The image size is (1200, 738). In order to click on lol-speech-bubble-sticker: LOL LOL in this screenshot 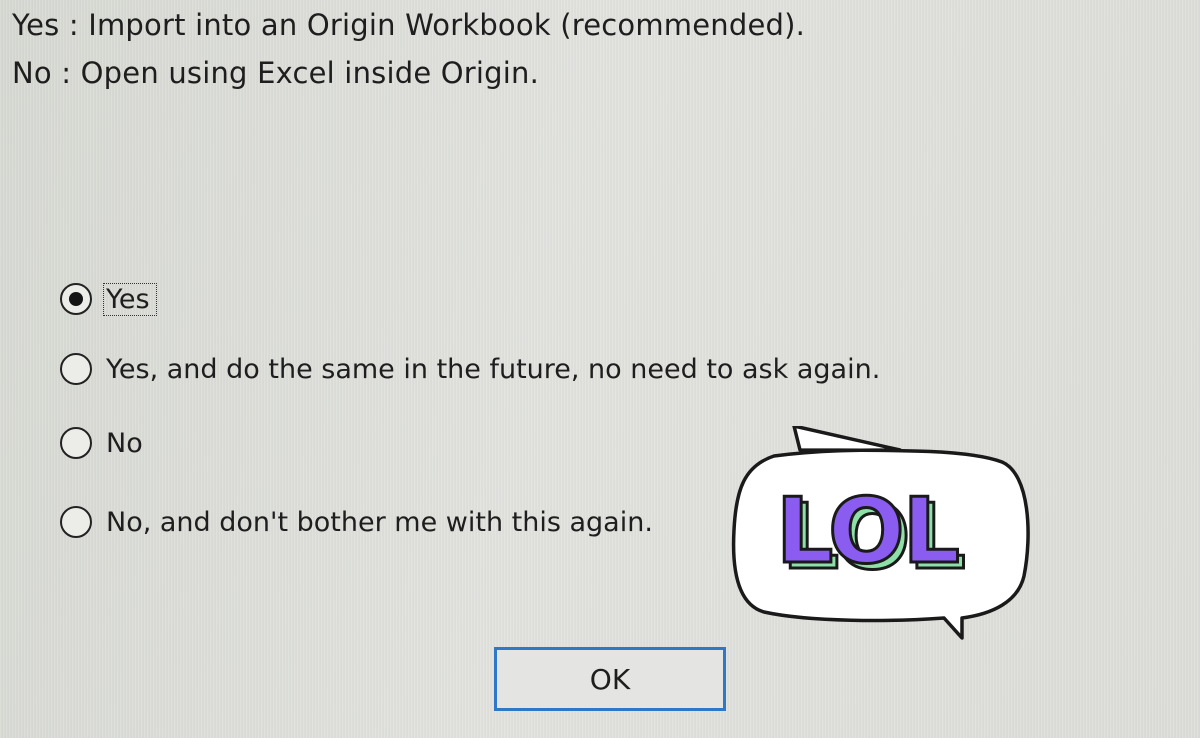, I will do `click(883, 533)`.